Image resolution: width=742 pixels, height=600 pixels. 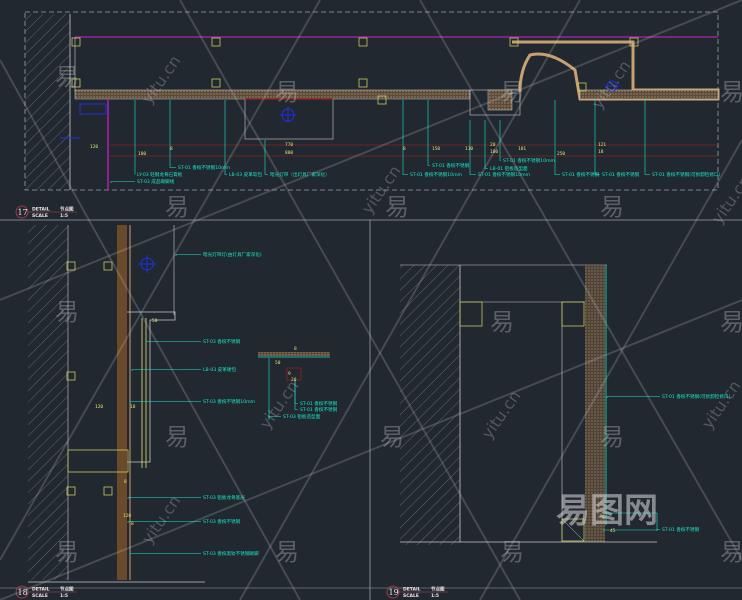 I want to click on dimension-label: 121, so click(x=602, y=145).